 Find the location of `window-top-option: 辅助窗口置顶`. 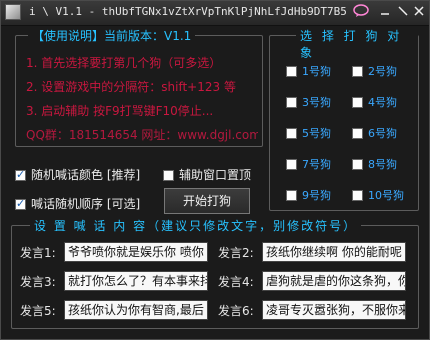

window-top-option: 辅助窗口置顶 is located at coordinates (207, 174).